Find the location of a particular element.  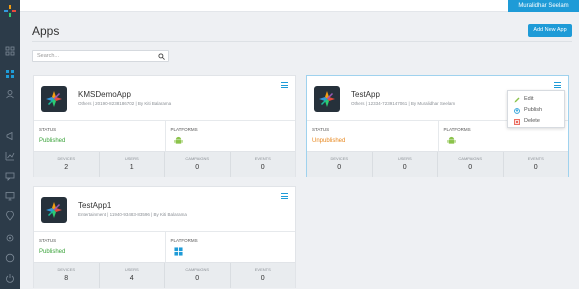

users-stat: USERS 1 is located at coordinates (132, 164).